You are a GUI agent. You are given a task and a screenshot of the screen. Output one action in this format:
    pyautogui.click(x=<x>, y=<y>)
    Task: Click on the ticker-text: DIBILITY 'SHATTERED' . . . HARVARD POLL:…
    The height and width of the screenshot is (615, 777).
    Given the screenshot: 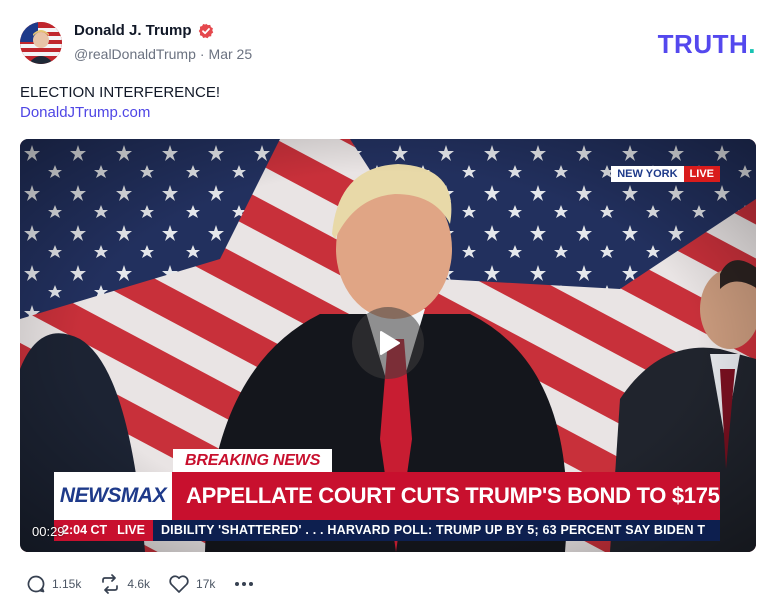 What is the action you would take?
    pyautogui.click(x=433, y=530)
    